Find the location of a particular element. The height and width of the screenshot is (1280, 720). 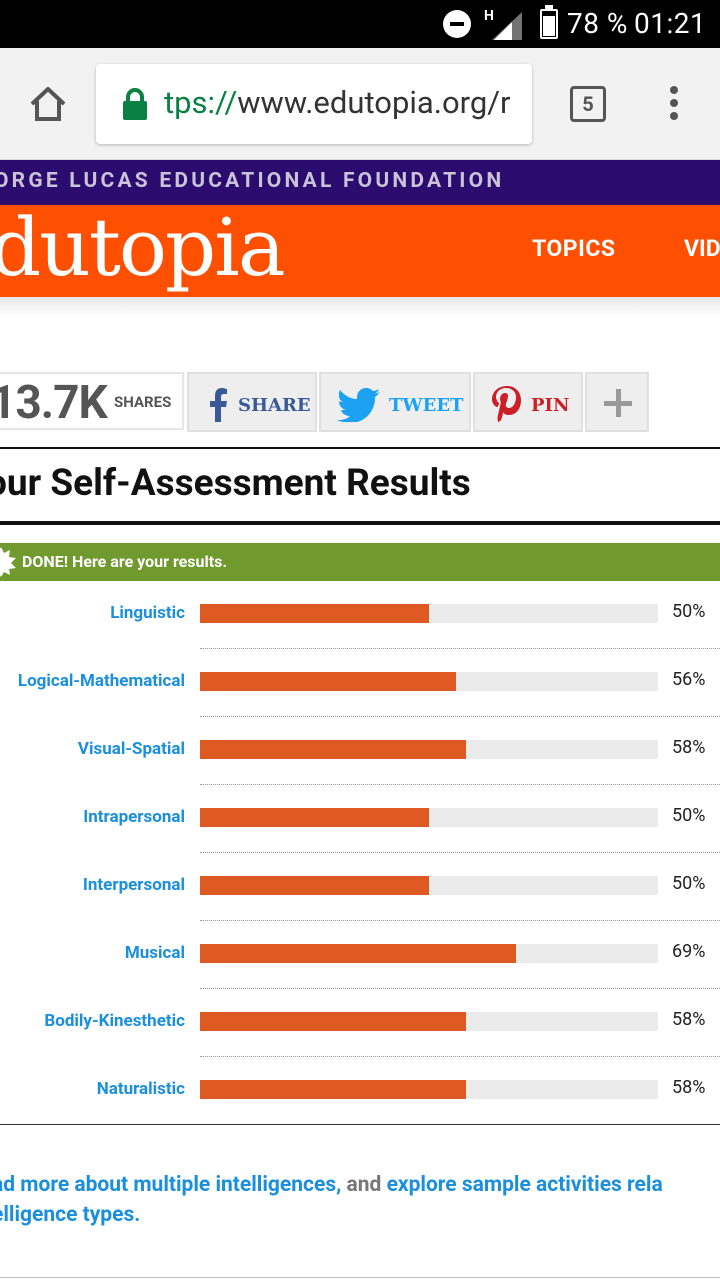

share-count-box: 13.7K SHARES is located at coordinates (92, 401).